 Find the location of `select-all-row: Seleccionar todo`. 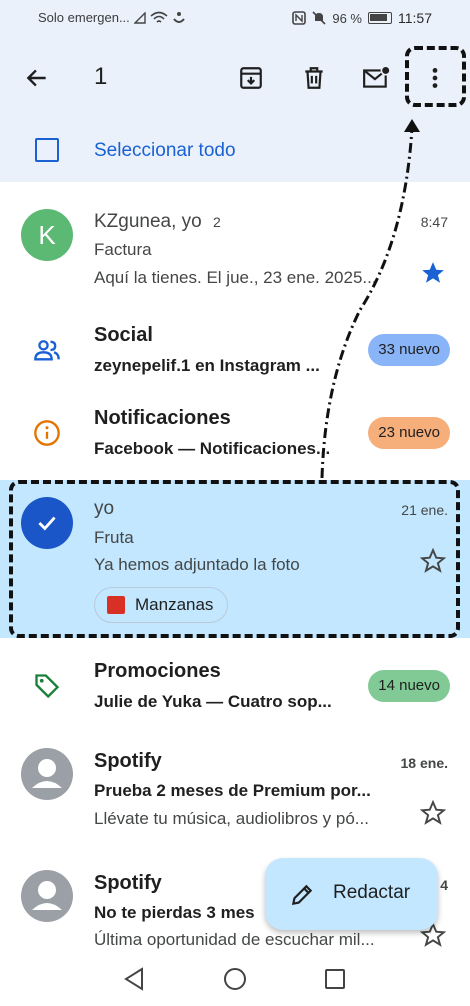

select-all-row: Seleccionar todo is located at coordinates (235, 151).